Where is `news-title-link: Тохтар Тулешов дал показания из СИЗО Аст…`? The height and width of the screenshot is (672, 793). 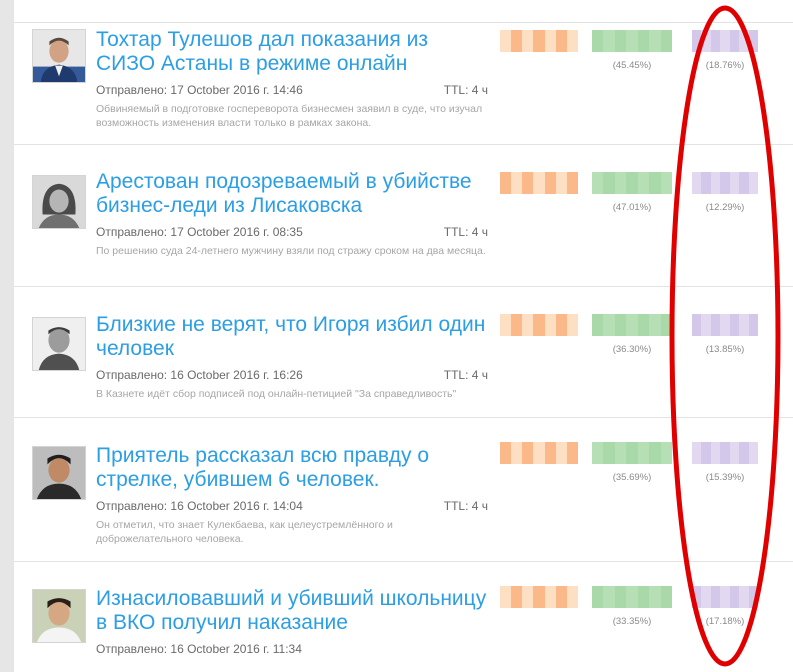 news-title-link: Тохтар Тулешов дал показания из СИЗО Аст… is located at coordinates (292, 52).